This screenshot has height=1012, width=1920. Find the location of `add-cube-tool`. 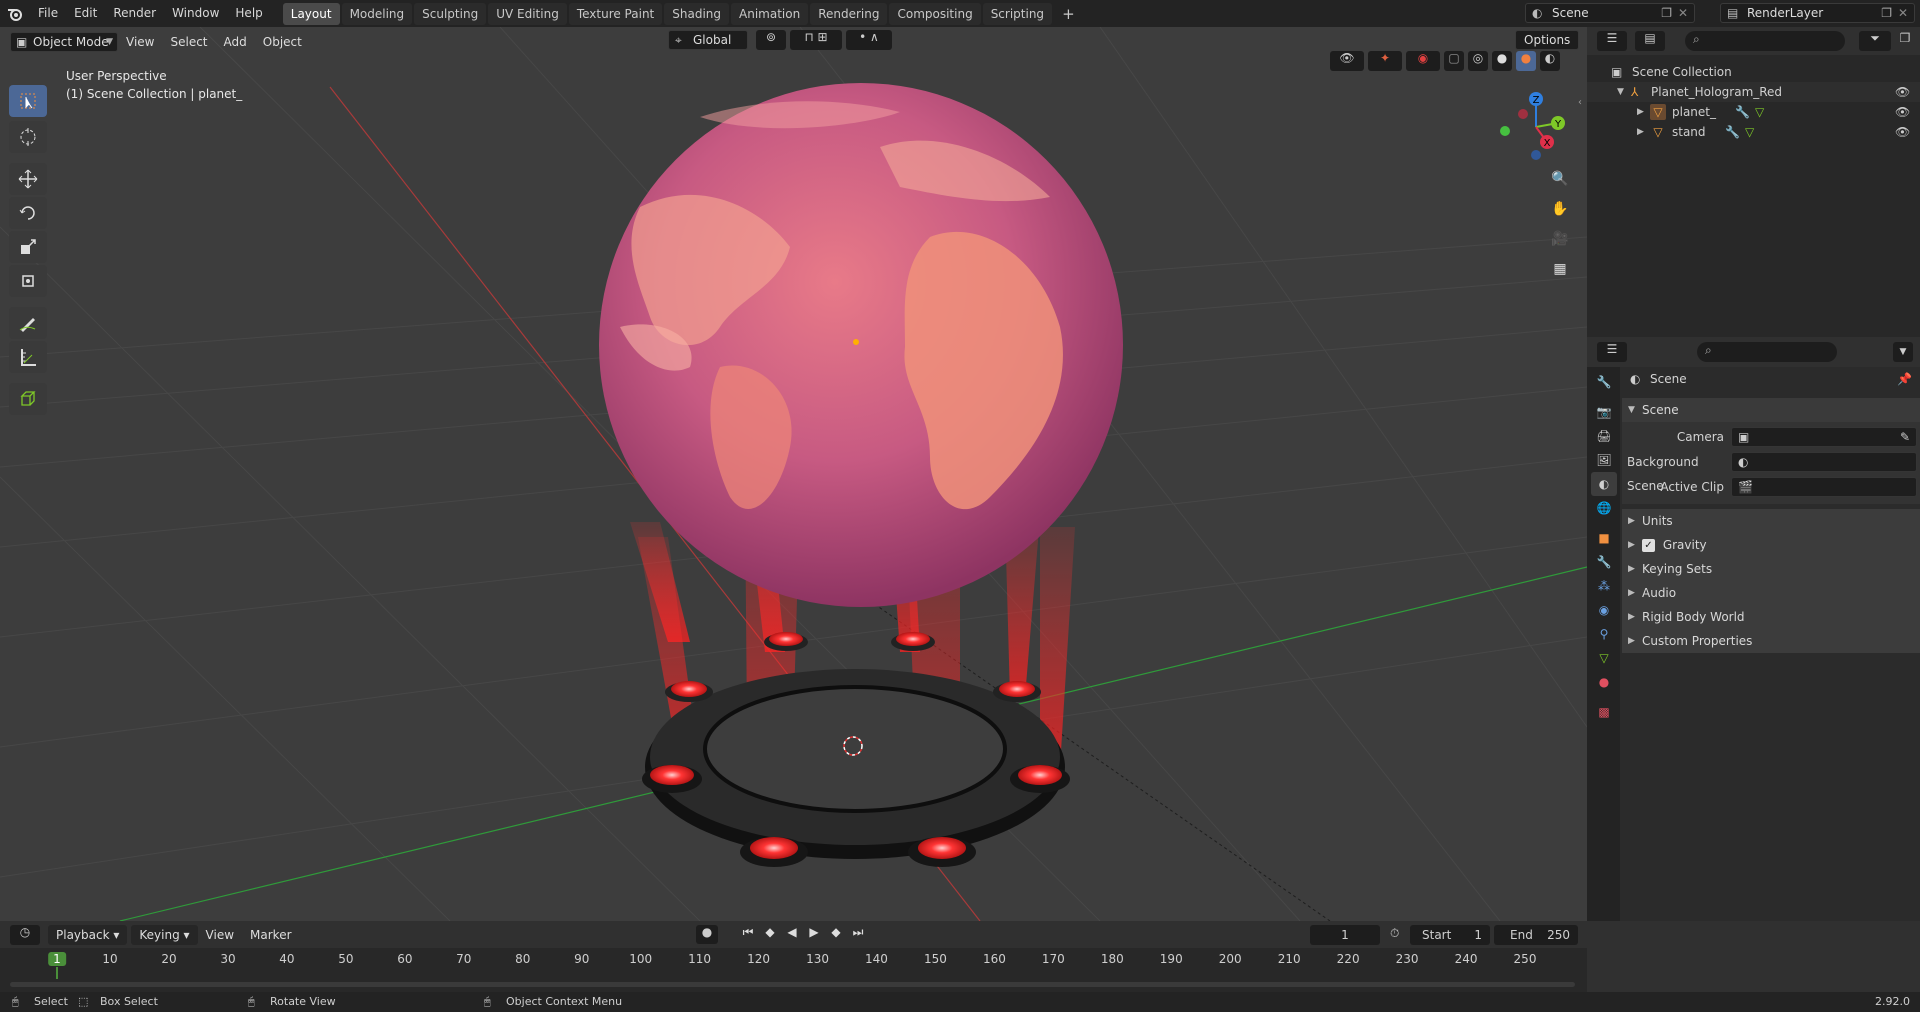

add-cube-tool is located at coordinates (28, 399).